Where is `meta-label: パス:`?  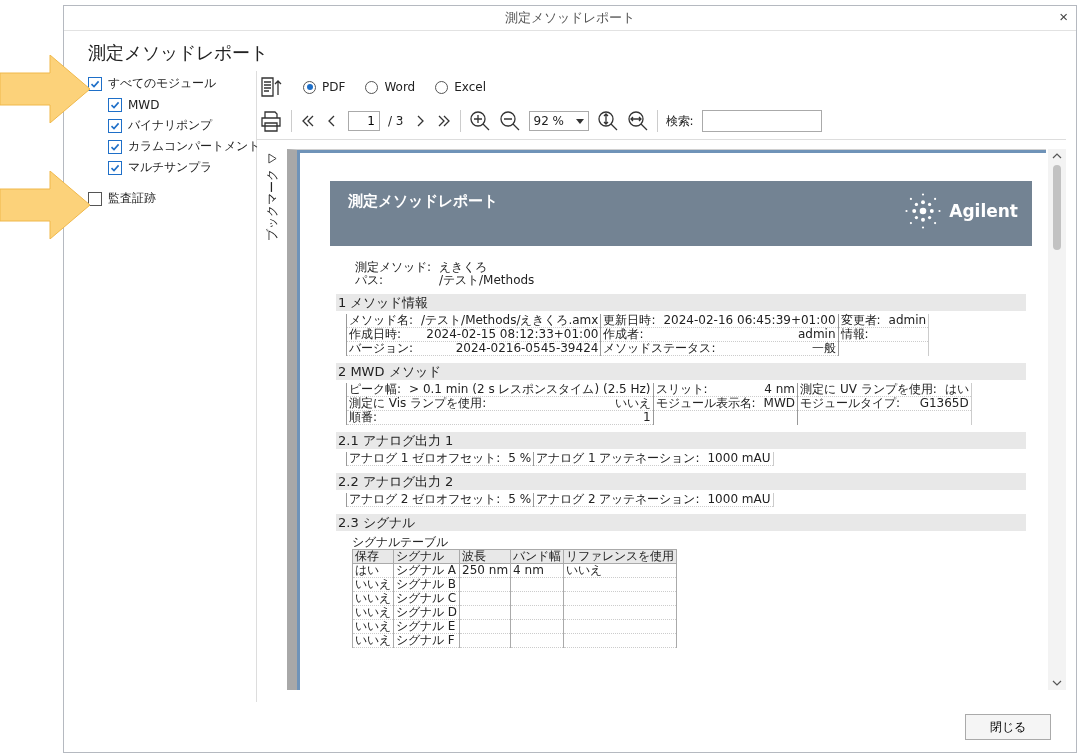 meta-label: パス: is located at coordinates (370, 280).